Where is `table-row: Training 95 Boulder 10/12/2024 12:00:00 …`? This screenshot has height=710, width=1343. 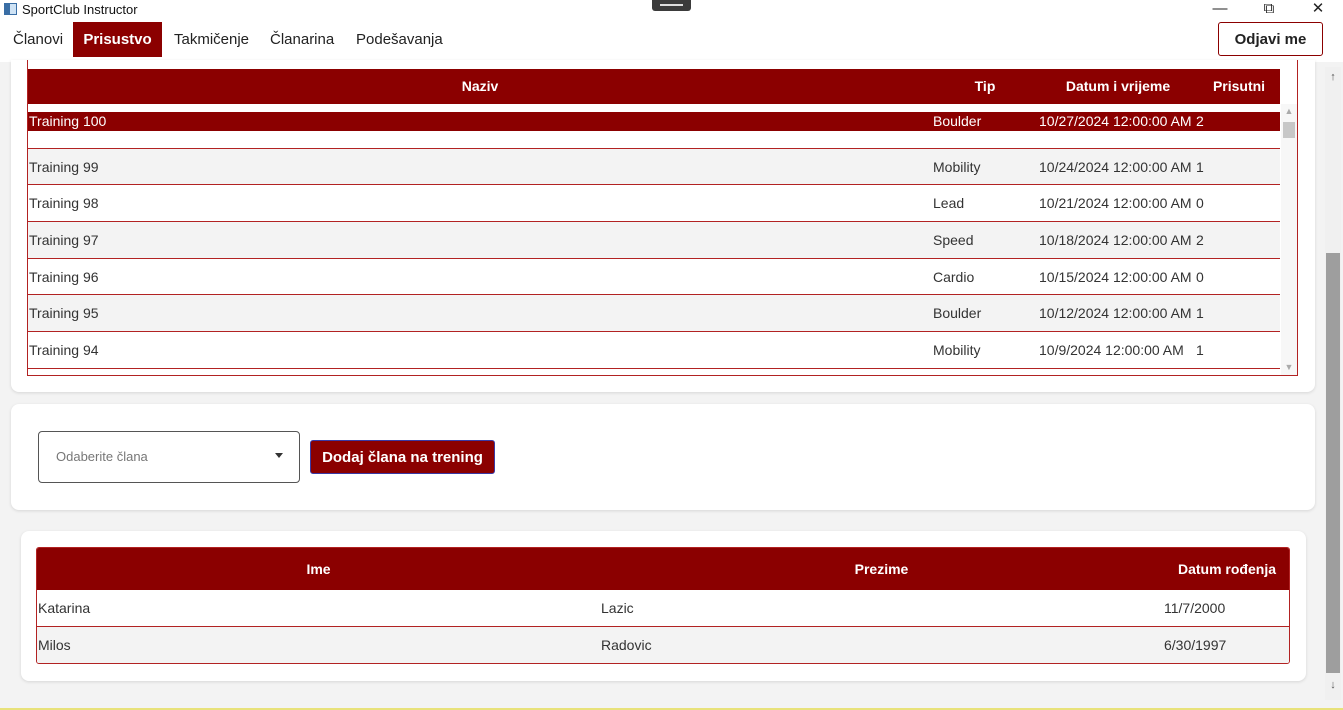
table-row: Training 95 Boulder 10/12/2024 12:00:00 … is located at coordinates (654, 314).